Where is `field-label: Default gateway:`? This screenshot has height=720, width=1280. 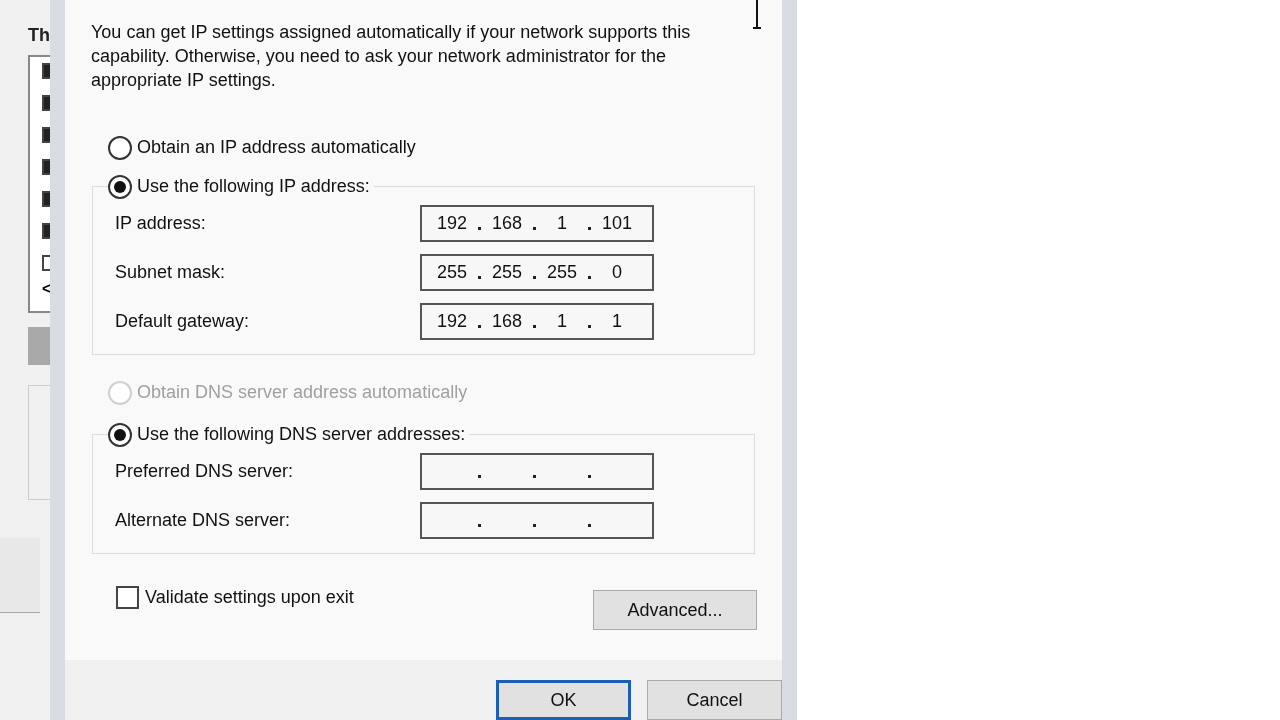 field-label: Default gateway: is located at coordinates (182, 321).